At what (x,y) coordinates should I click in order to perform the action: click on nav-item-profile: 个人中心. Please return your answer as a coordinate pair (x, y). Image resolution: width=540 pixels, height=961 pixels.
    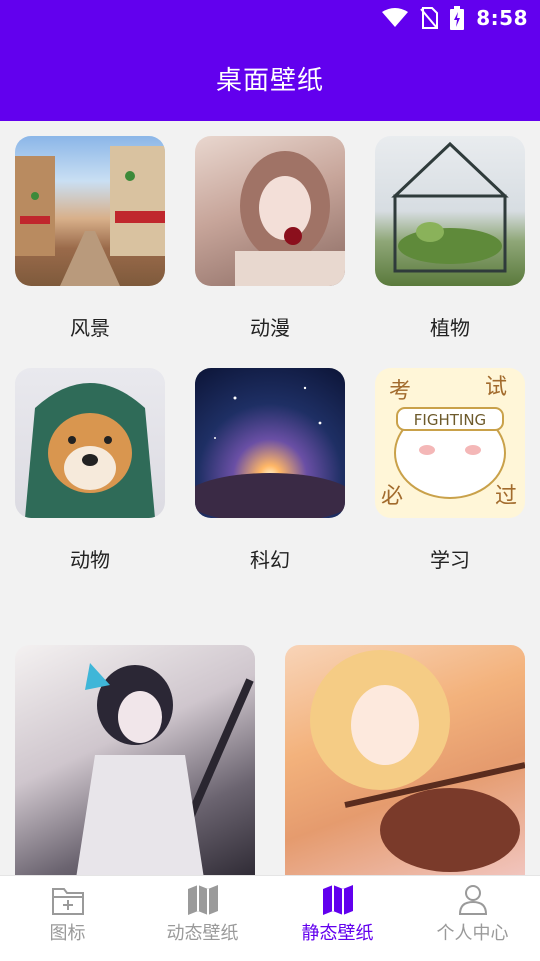
    Looking at the image, I should click on (472, 918).